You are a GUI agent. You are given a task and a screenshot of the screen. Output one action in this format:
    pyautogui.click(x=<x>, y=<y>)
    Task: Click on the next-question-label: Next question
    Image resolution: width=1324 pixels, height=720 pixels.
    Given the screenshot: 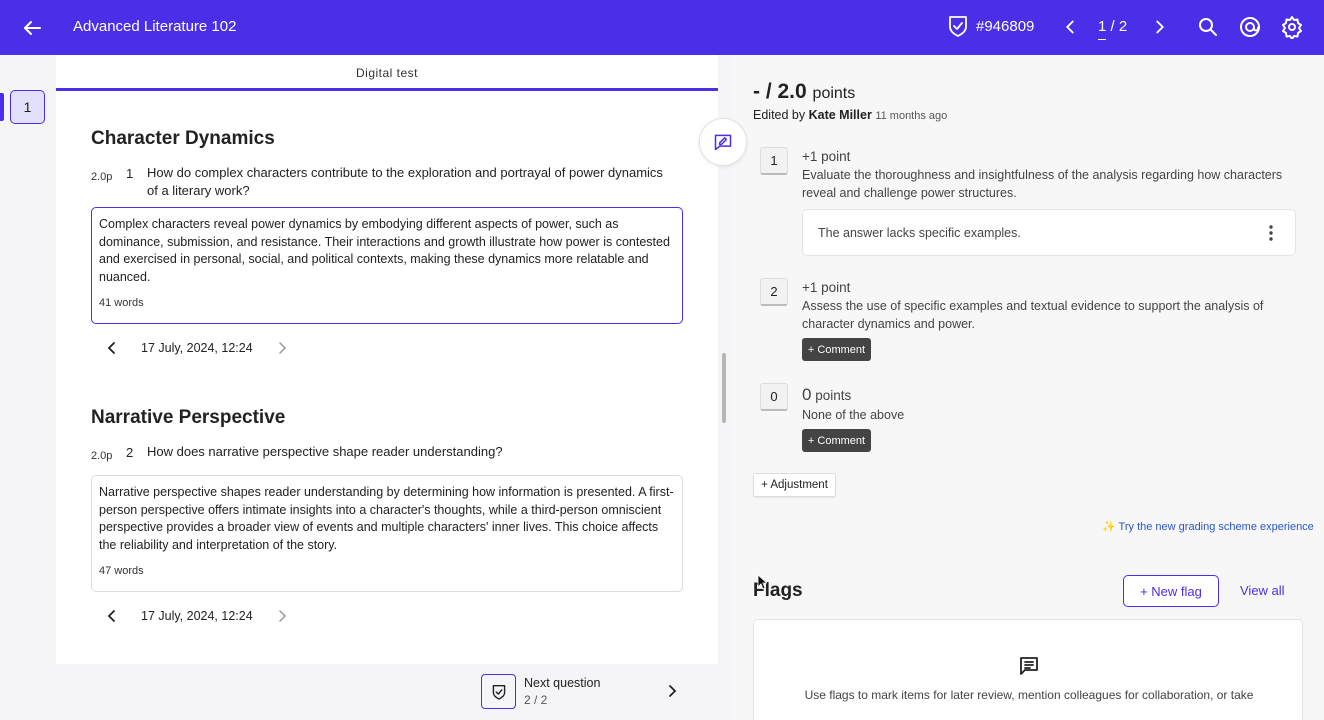 What is the action you would take?
    pyautogui.click(x=562, y=683)
    